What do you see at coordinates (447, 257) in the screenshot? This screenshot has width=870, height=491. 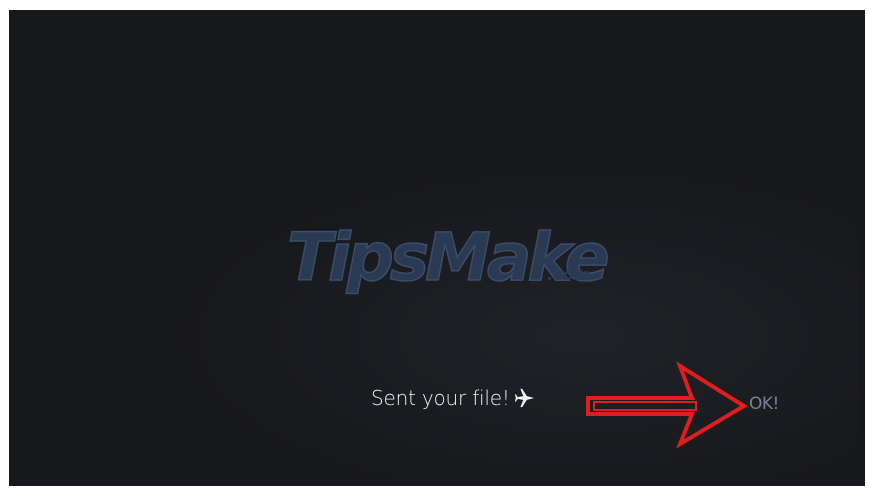 I see `svg-text: TipsMake` at bounding box center [447, 257].